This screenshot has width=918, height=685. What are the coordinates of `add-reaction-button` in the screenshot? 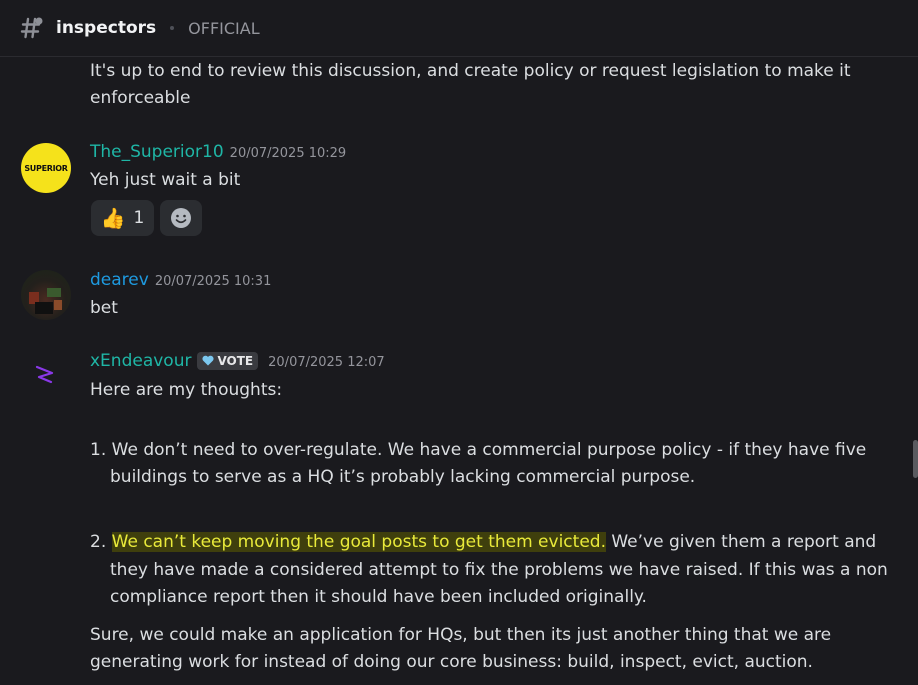 It's located at (181, 218).